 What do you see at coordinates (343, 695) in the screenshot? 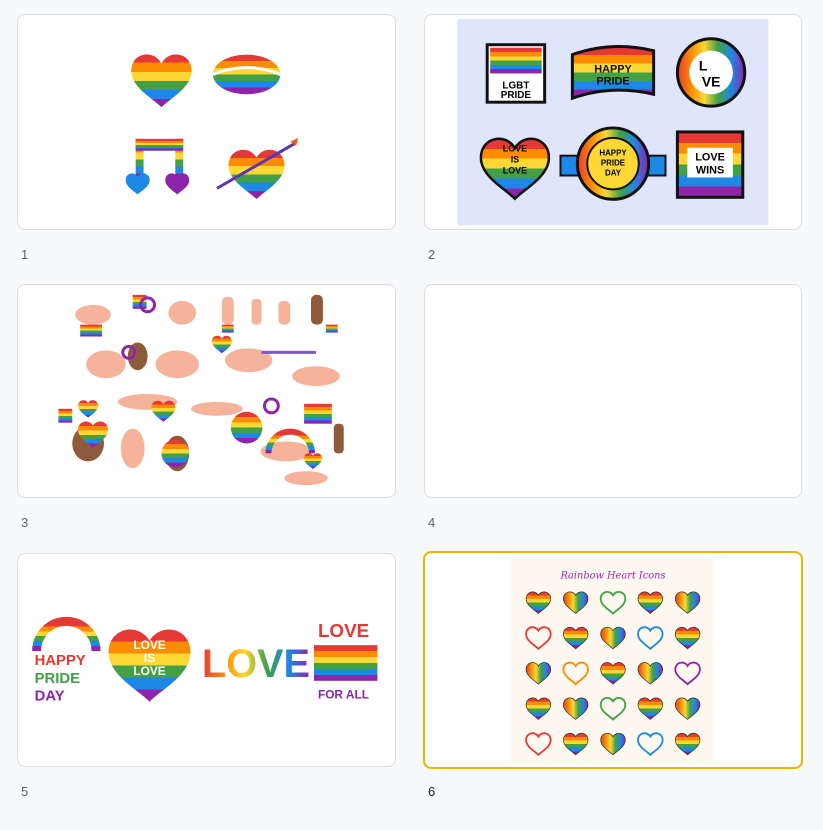
I see `svg-text: FOR ALL` at bounding box center [343, 695].